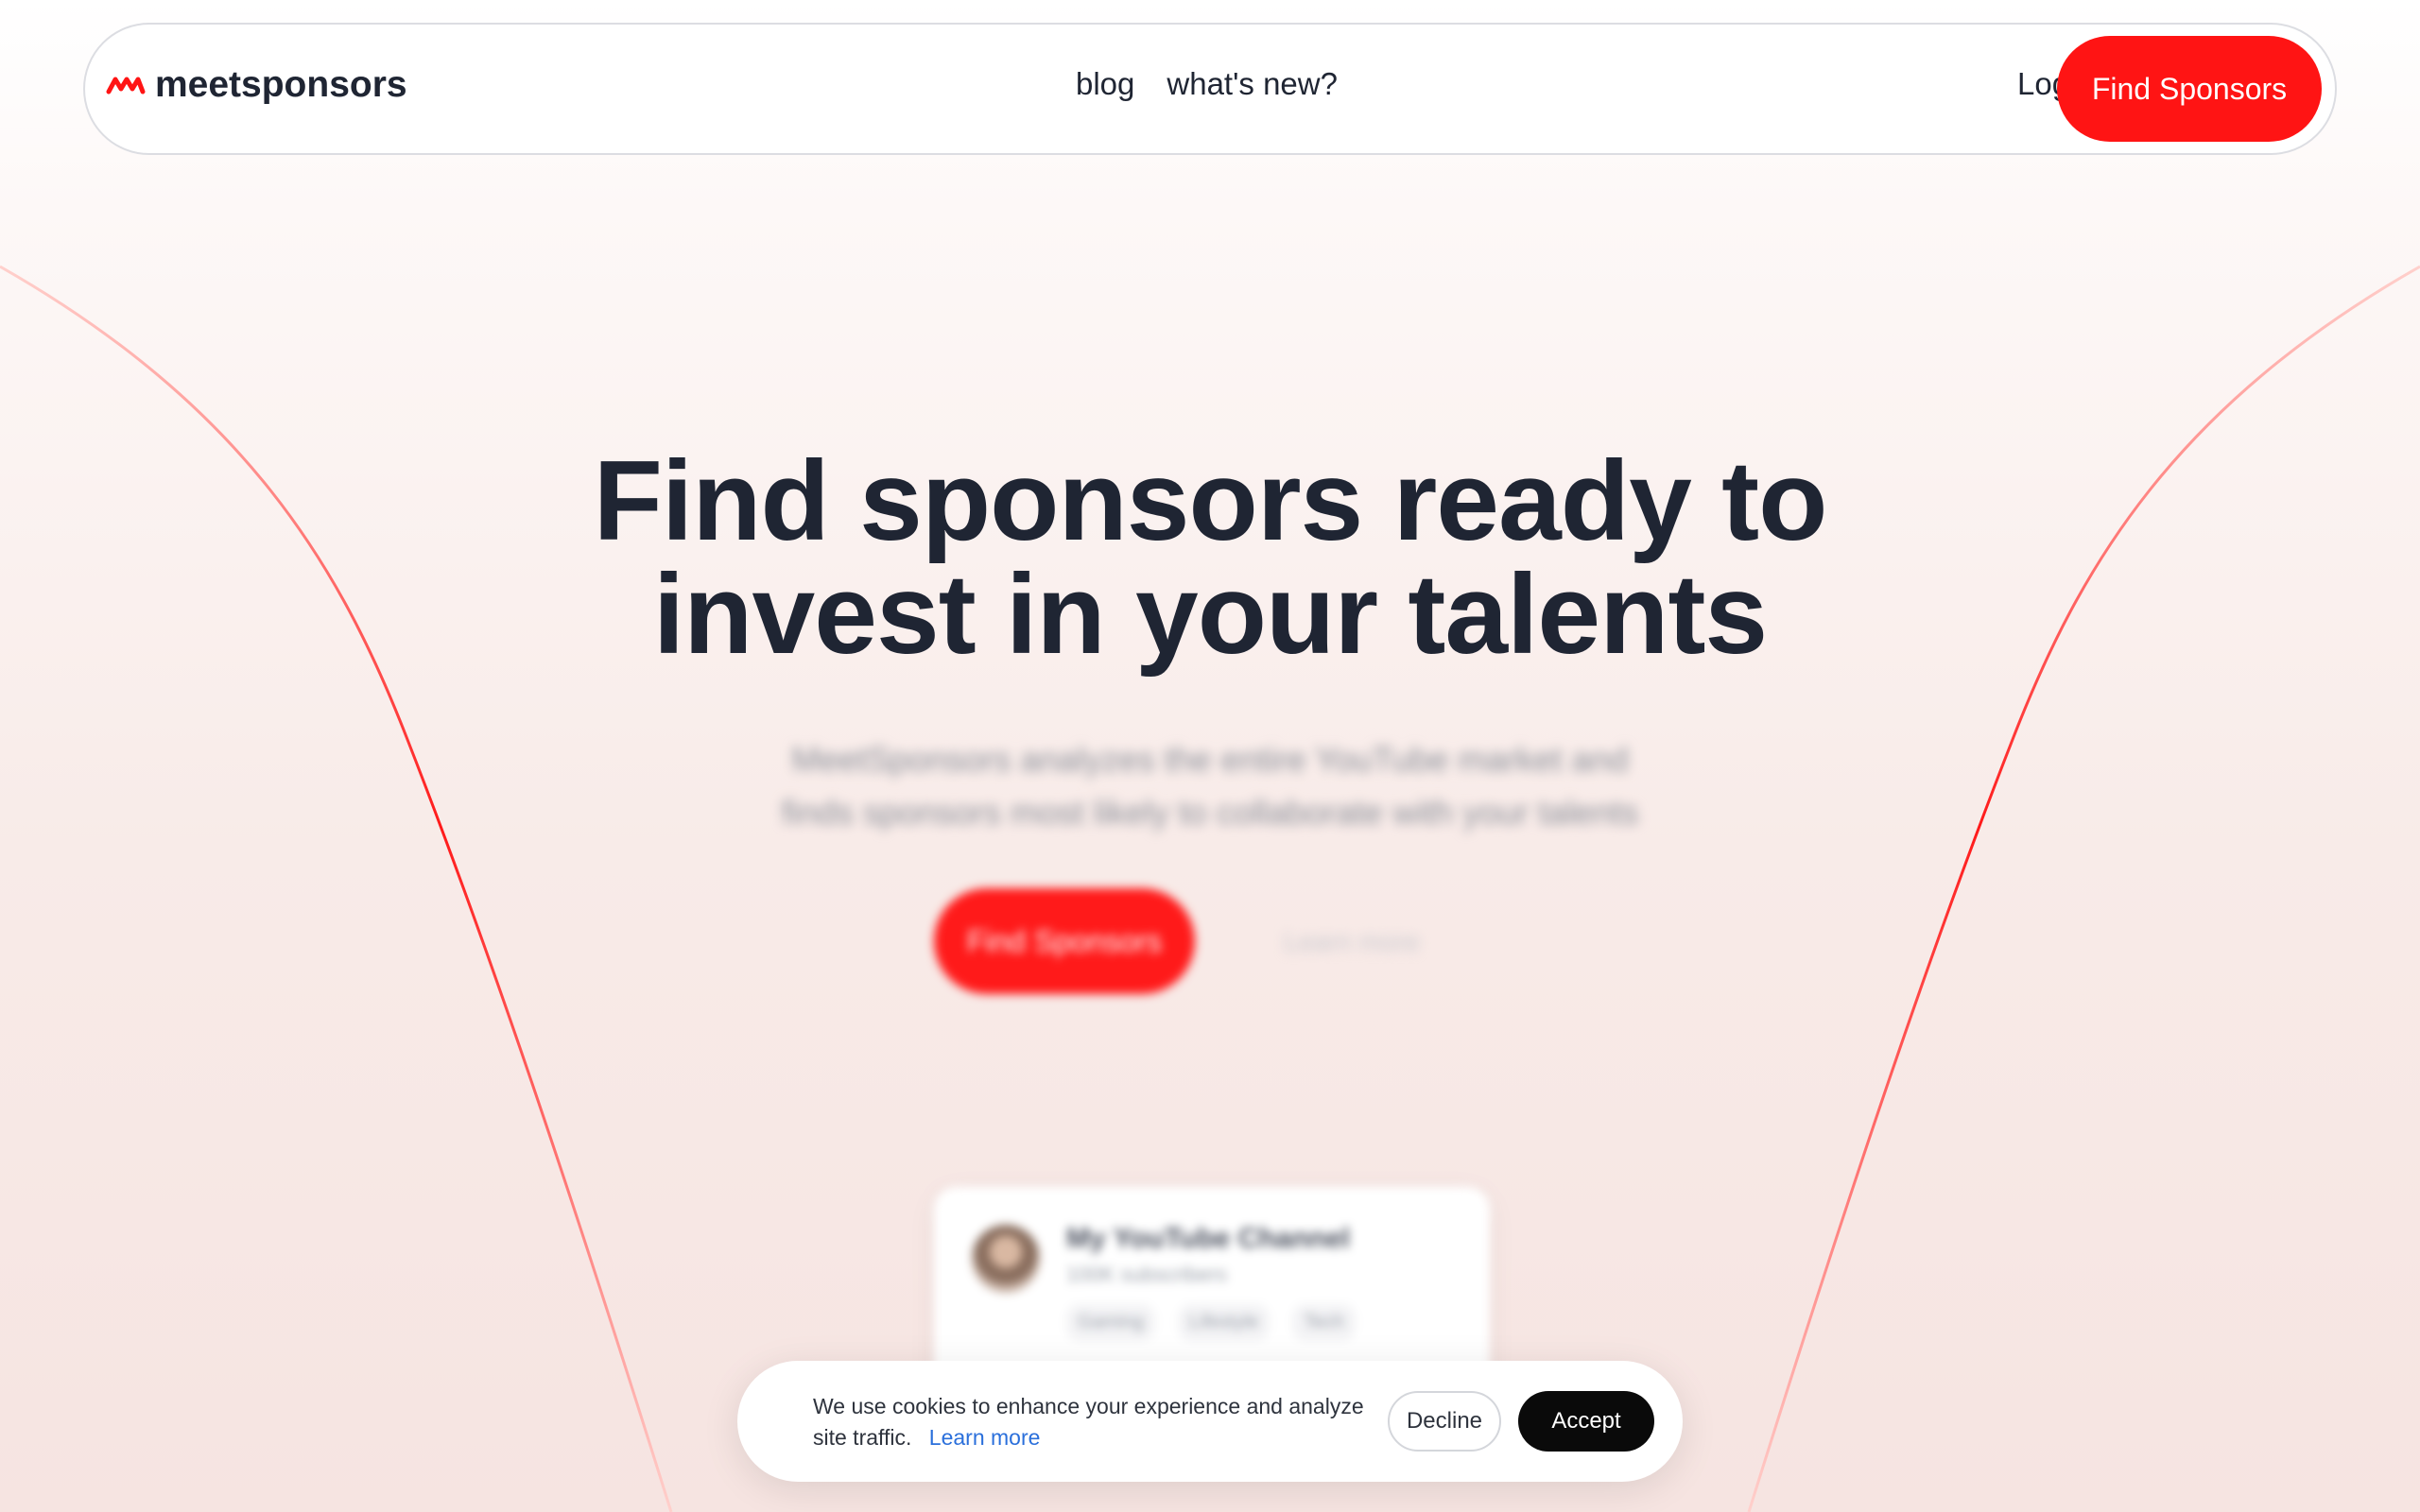  Describe the element at coordinates (1006, 1259) in the screenshot. I see `avatar` at that location.